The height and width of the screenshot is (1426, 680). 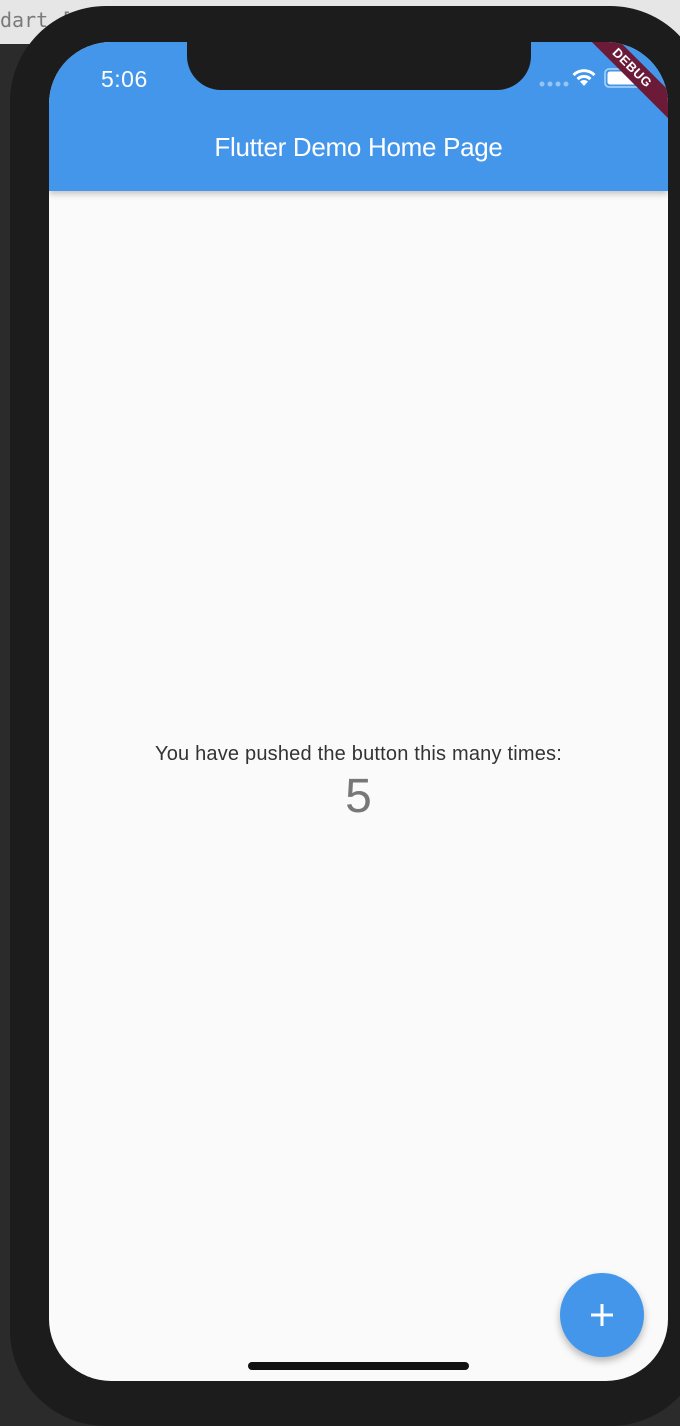 I want to click on increment-fab-button, so click(x=602, y=1315).